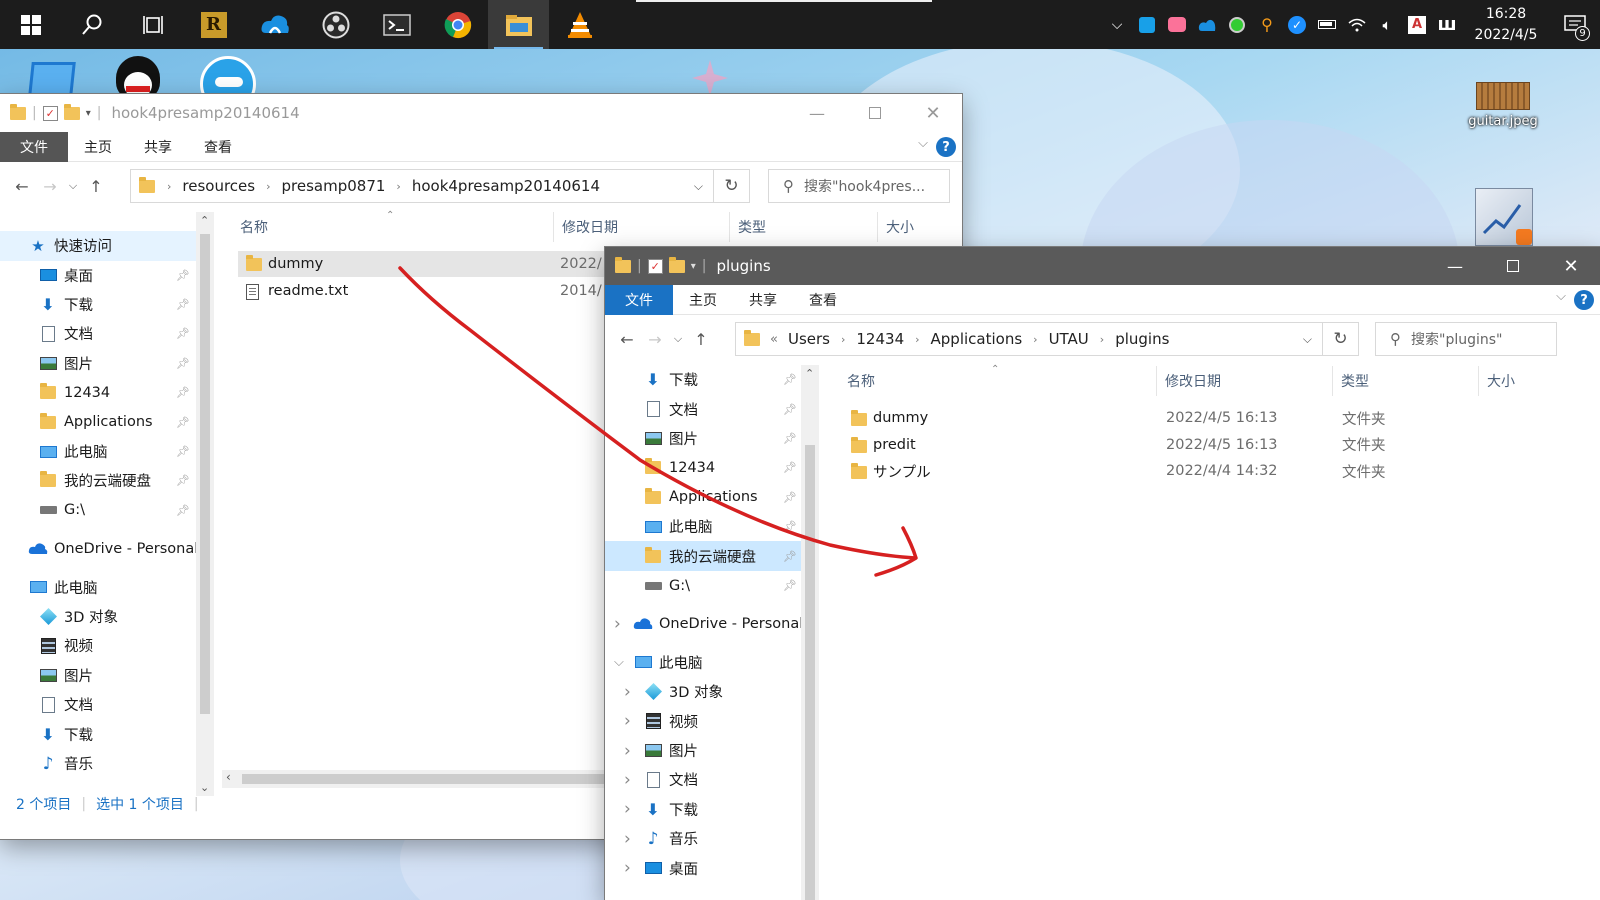  Describe the element at coordinates (98, 617) in the screenshot. I see `nav-item: 3D 对象` at that location.